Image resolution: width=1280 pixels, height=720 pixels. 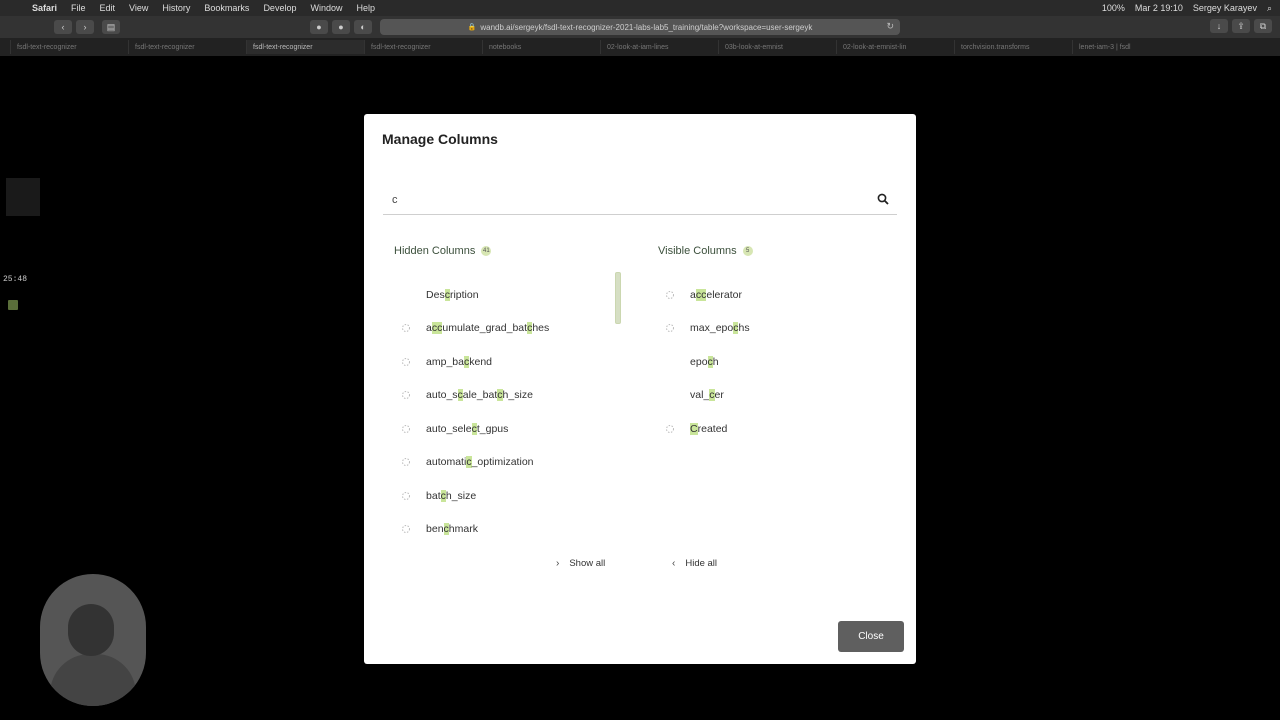 I want to click on search-icon, so click(x=883, y=199).